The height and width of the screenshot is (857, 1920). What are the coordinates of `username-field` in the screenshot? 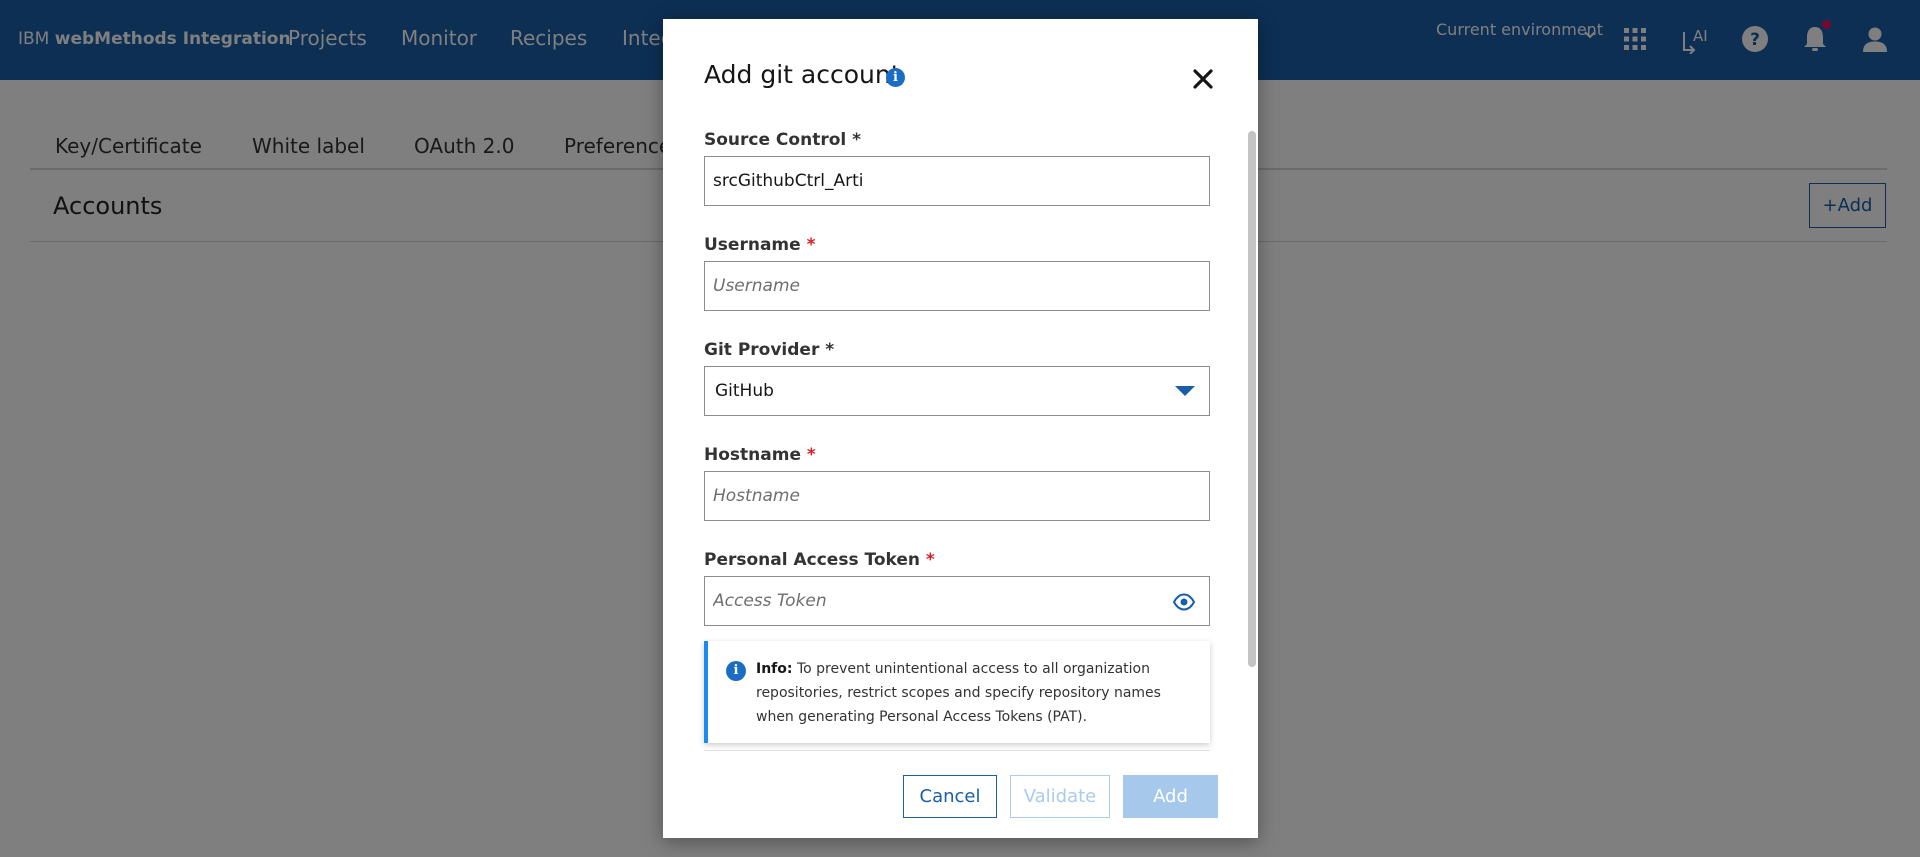 It's located at (957, 286).